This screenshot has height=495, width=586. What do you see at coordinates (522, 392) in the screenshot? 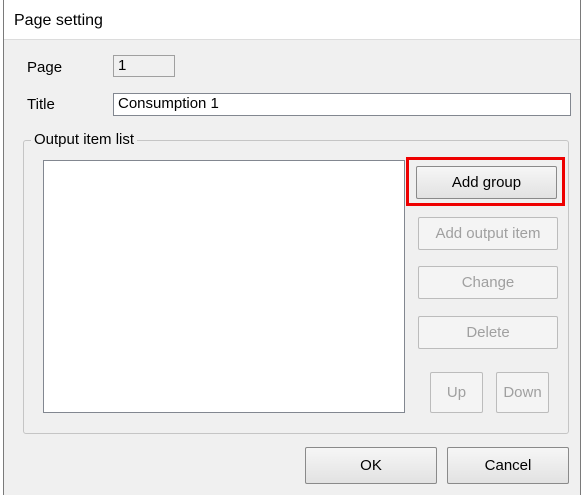
I see `down-button: Down` at bounding box center [522, 392].